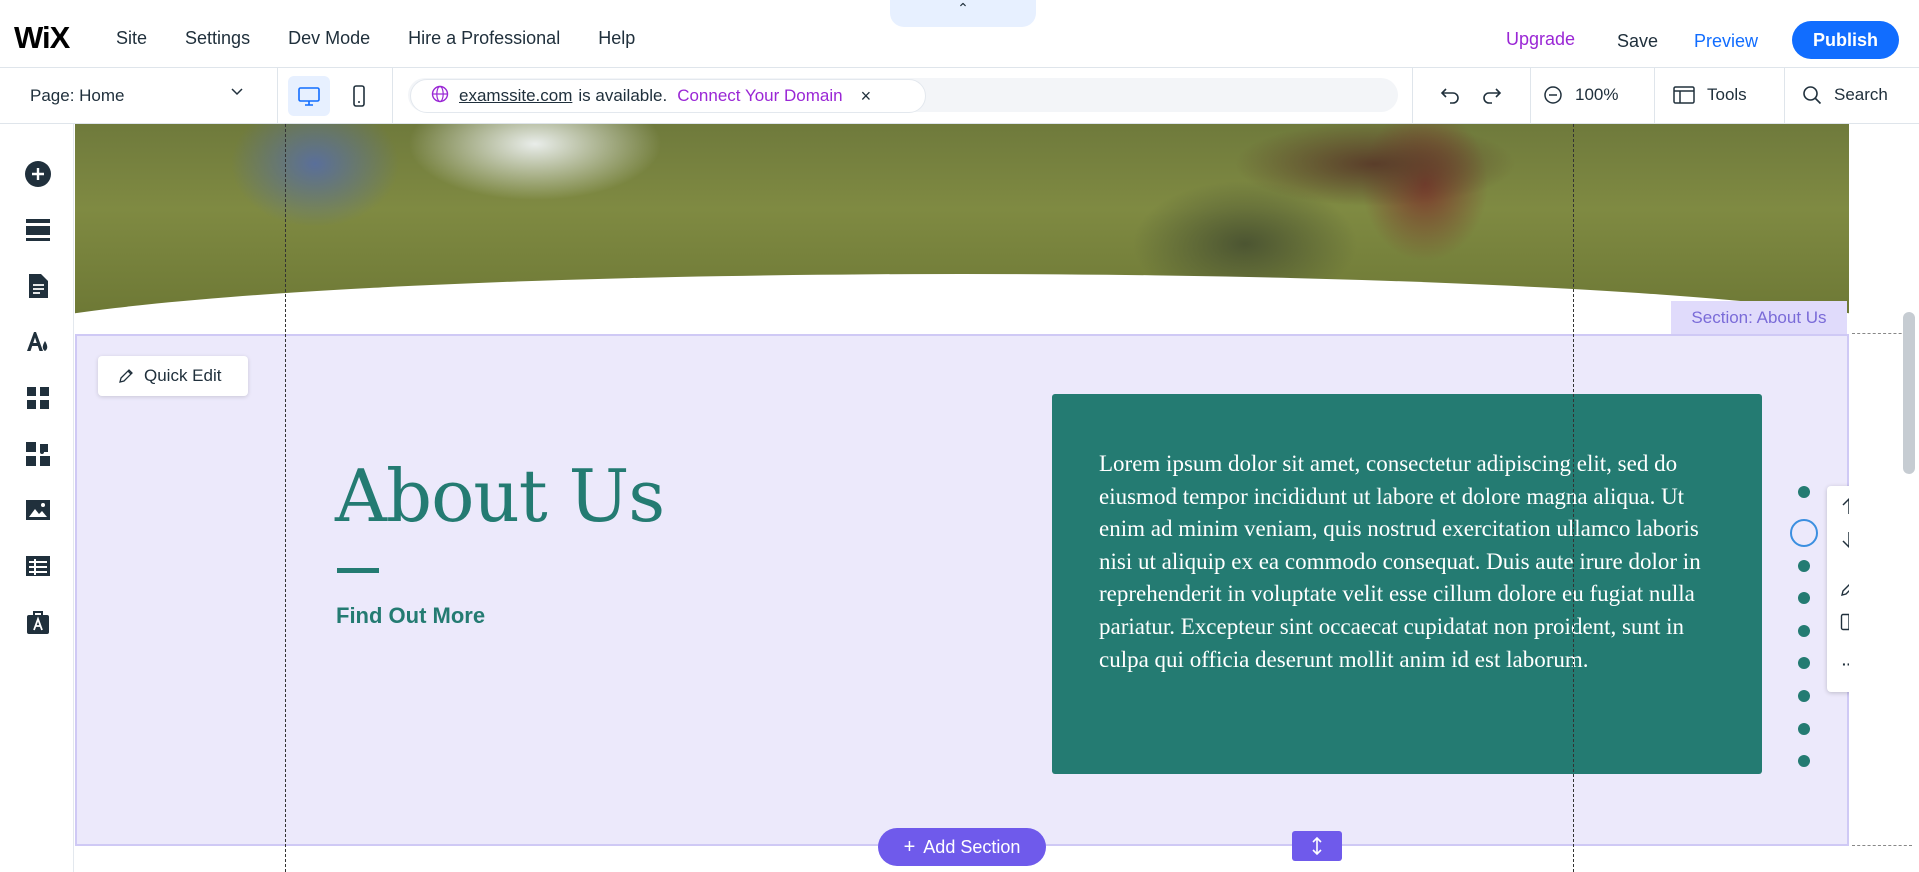  What do you see at coordinates (38, 398) in the screenshot?
I see `apps-icon` at bounding box center [38, 398].